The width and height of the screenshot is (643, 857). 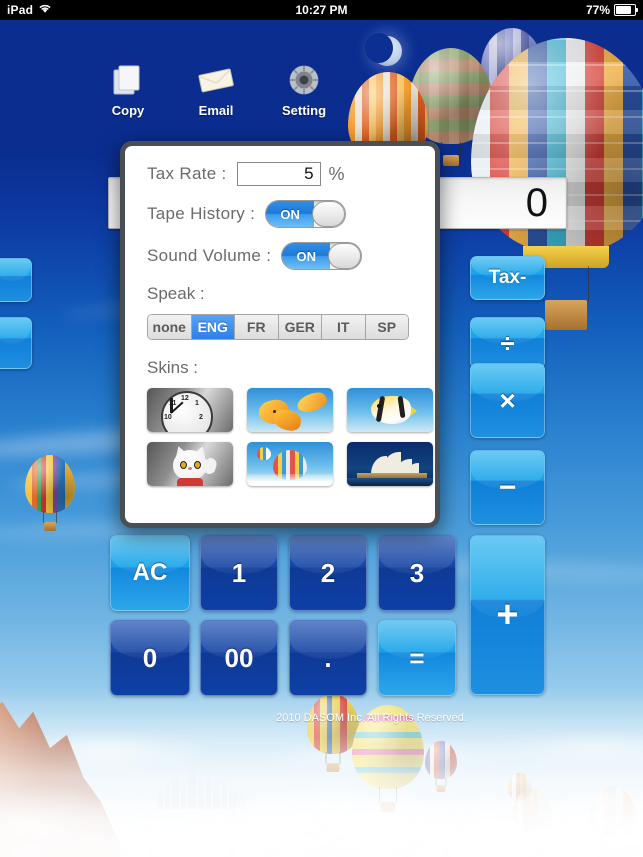 I want to click on multiply-button: ×, so click(x=507, y=400).